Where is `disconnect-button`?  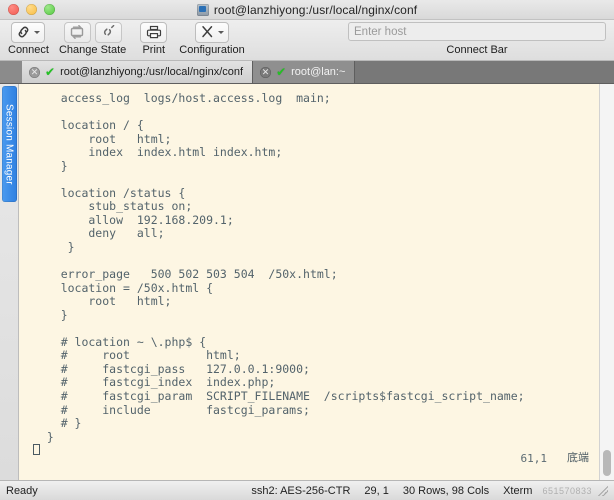 disconnect-button is located at coordinates (108, 32).